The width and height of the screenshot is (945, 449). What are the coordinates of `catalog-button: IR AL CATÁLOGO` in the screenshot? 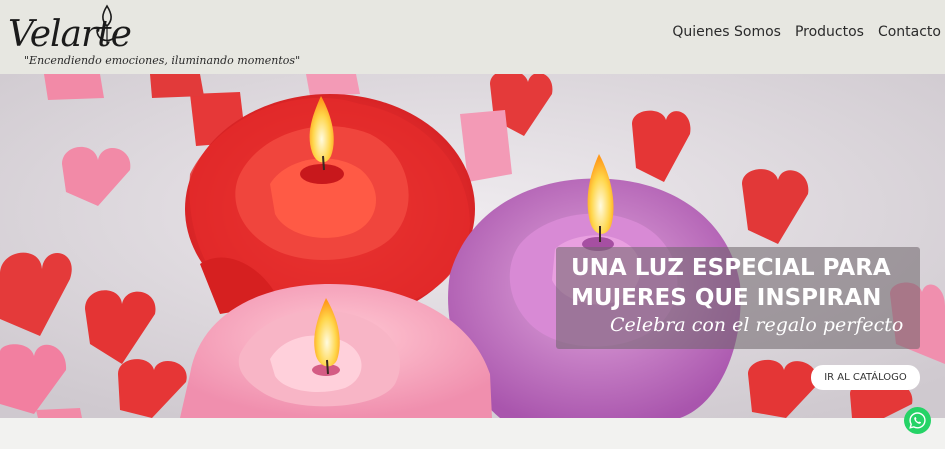 It's located at (865, 377).